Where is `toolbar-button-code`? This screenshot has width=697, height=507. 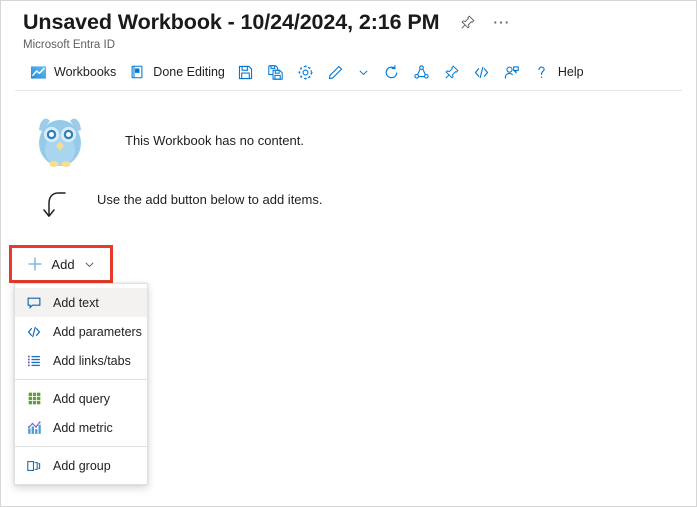
toolbar-button-code is located at coordinates (482, 72).